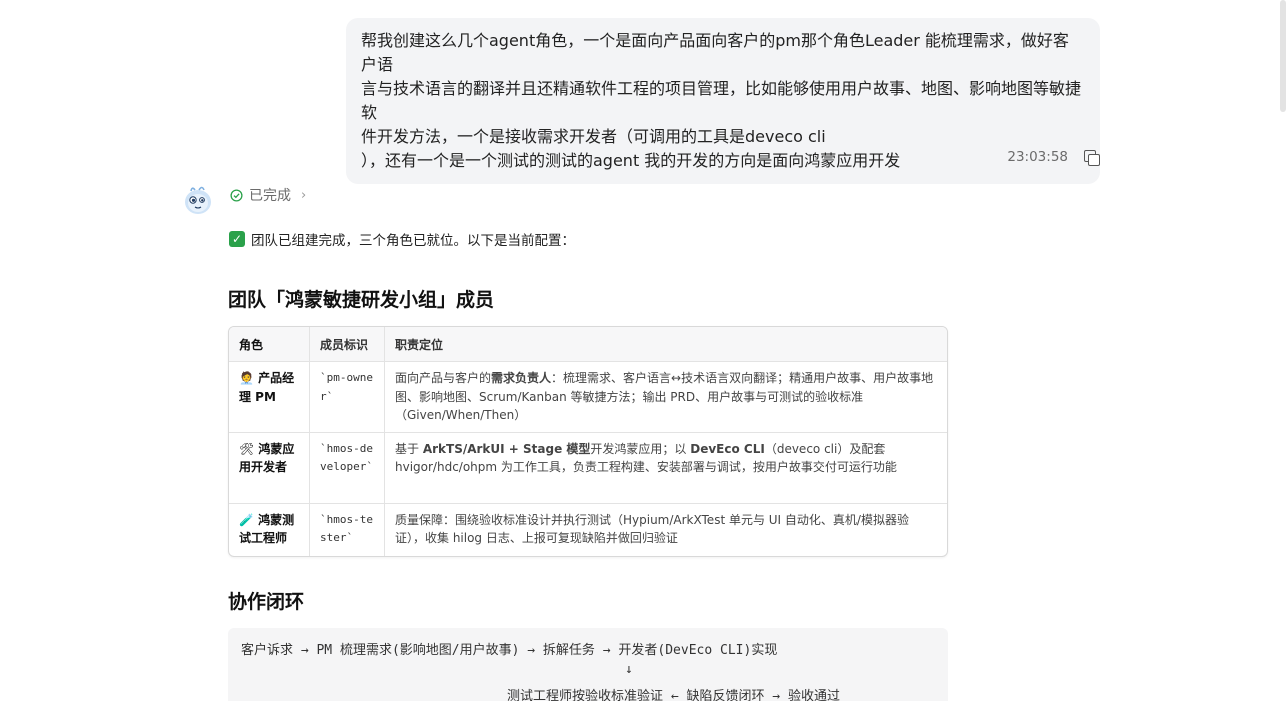 This screenshot has width=1288, height=701. What do you see at coordinates (629, 669) in the screenshot?
I see `flow-arrow-down-icon: ↓` at bounding box center [629, 669].